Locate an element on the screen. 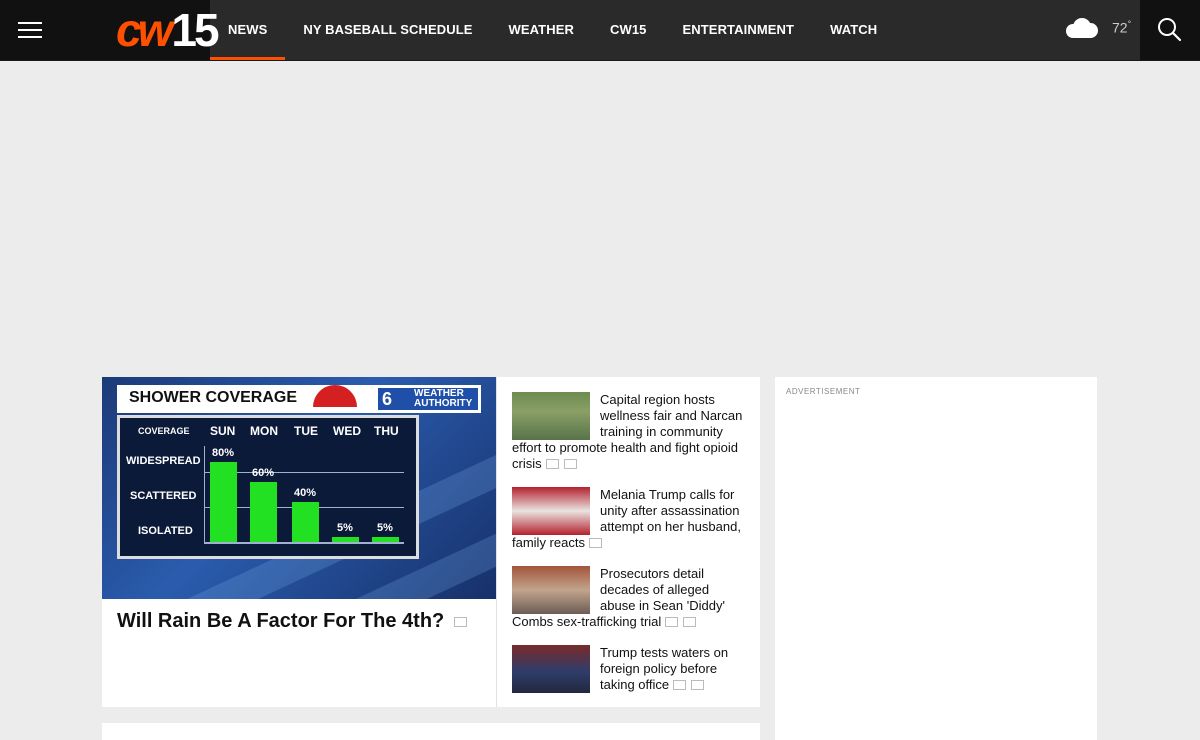  temperature-value: 72 is located at coordinates (1120, 27).